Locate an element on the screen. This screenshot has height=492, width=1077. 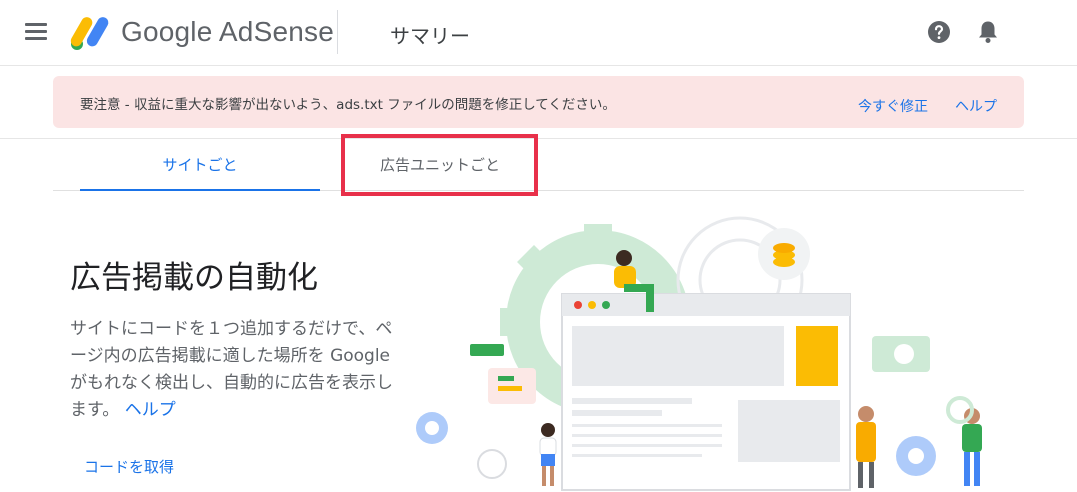
brand-name: Google AdSense is located at coordinates (227, 31).